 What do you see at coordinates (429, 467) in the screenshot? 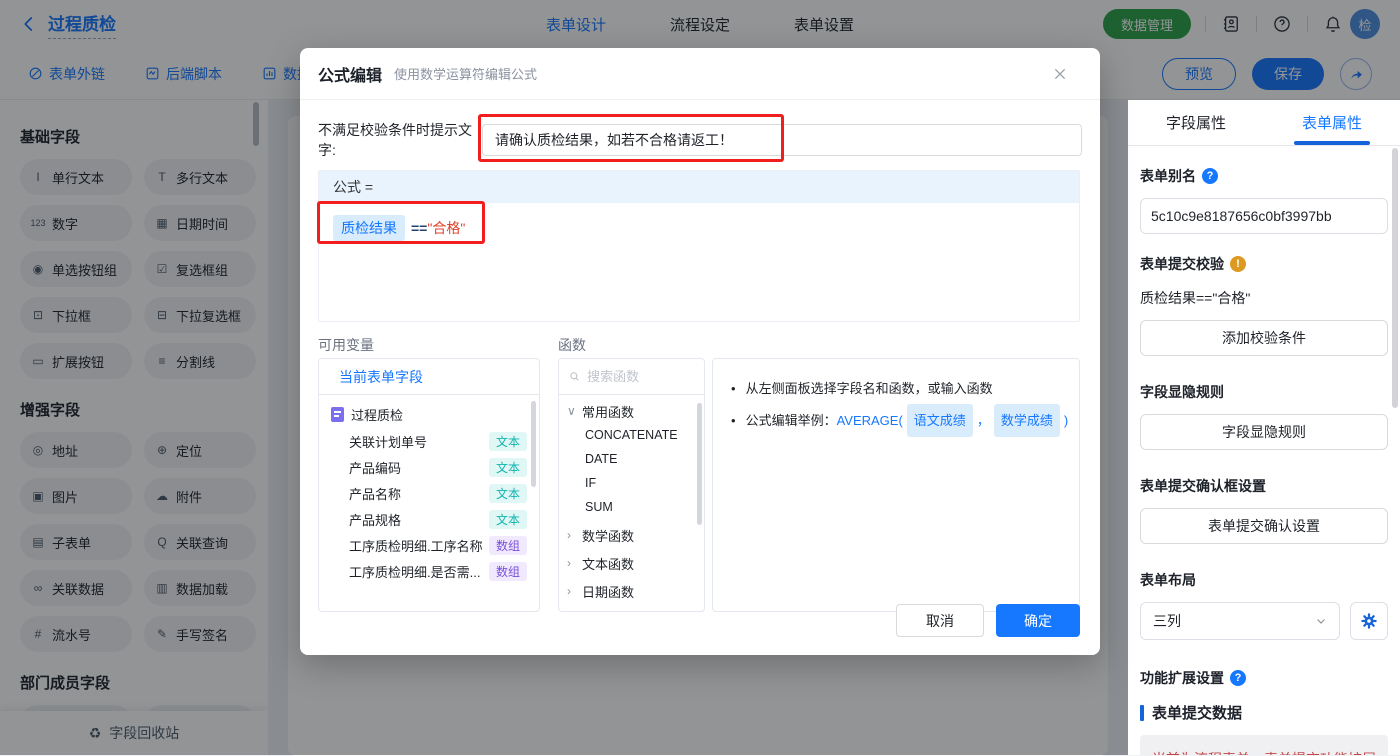
I see `variable-row: 产品编码 文本` at bounding box center [429, 467].